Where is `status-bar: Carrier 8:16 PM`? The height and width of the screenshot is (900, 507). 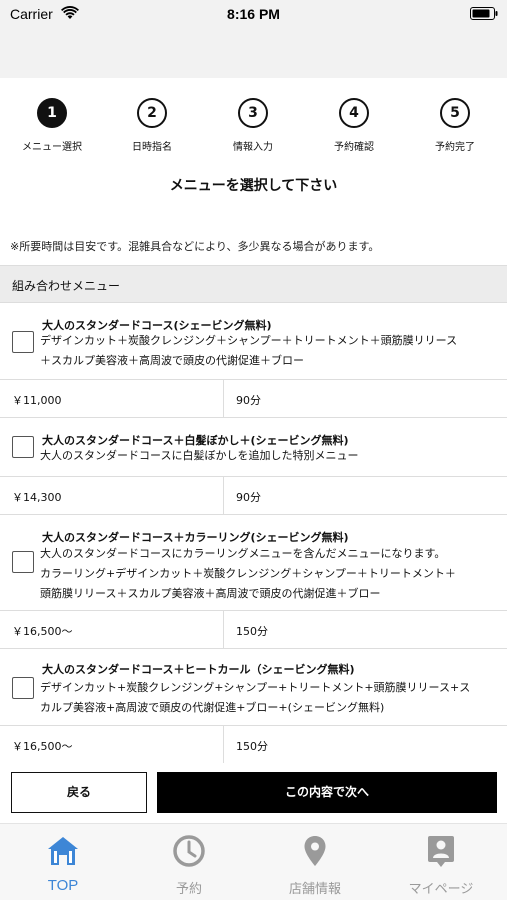 status-bar: Carrier 8:16 PM is located at coordinates (253, 15).